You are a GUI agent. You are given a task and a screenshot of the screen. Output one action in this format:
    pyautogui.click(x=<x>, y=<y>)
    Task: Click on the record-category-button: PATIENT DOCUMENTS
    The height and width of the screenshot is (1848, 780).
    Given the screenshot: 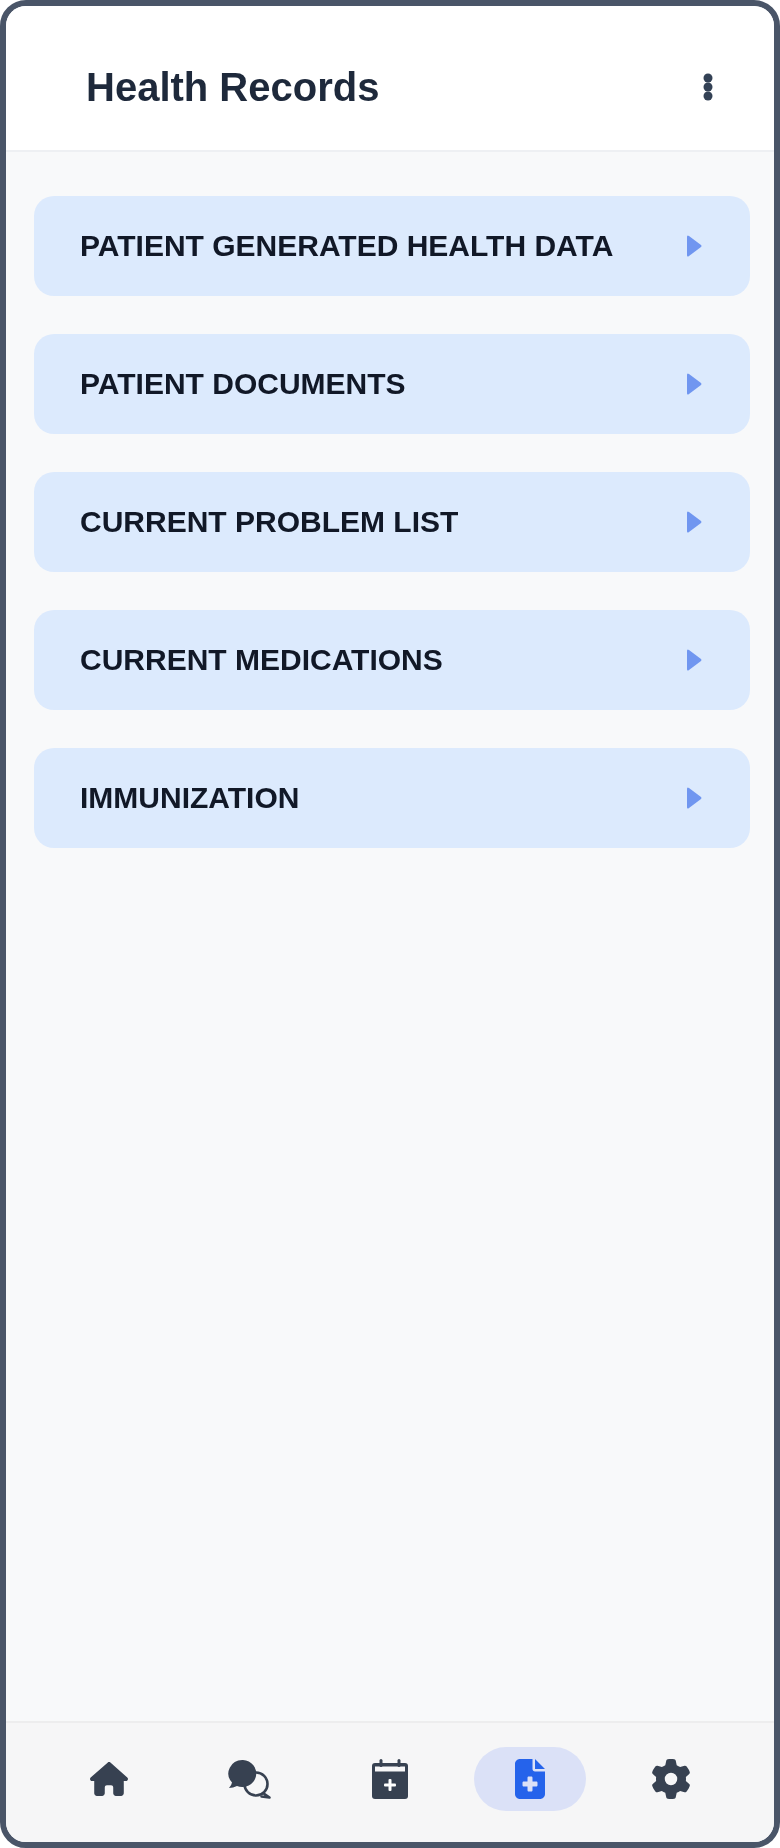 What is the action you would take?
    pyautogui.click(x=392, y=384)
    